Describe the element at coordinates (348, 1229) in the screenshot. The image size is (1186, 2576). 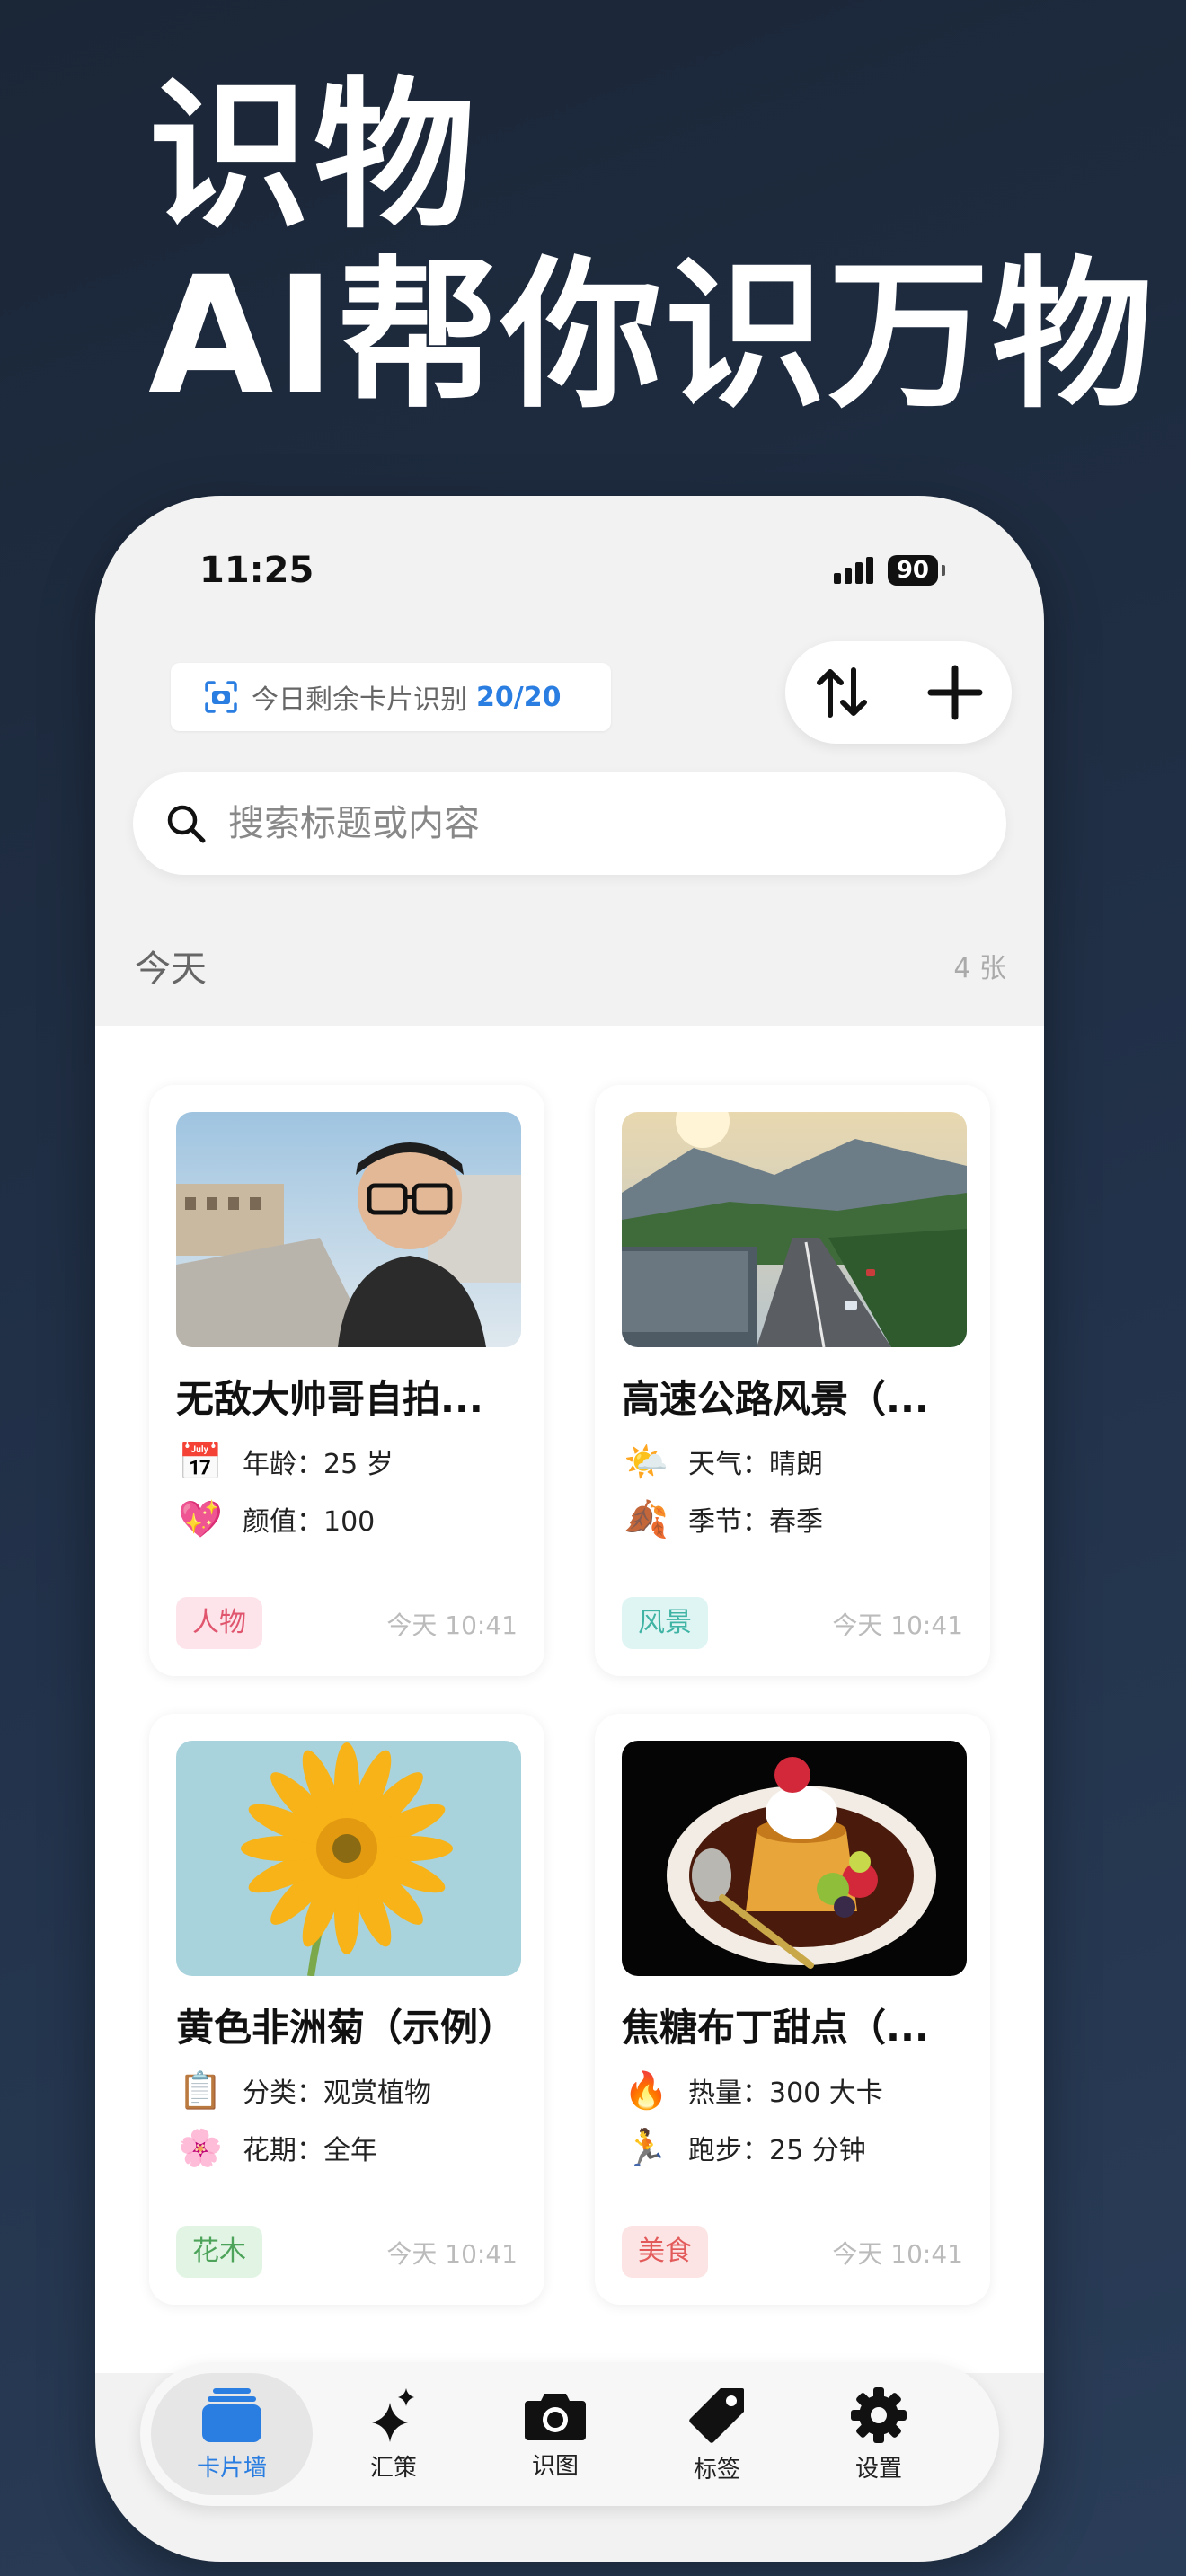
I see `card-image-selfie` at that location.